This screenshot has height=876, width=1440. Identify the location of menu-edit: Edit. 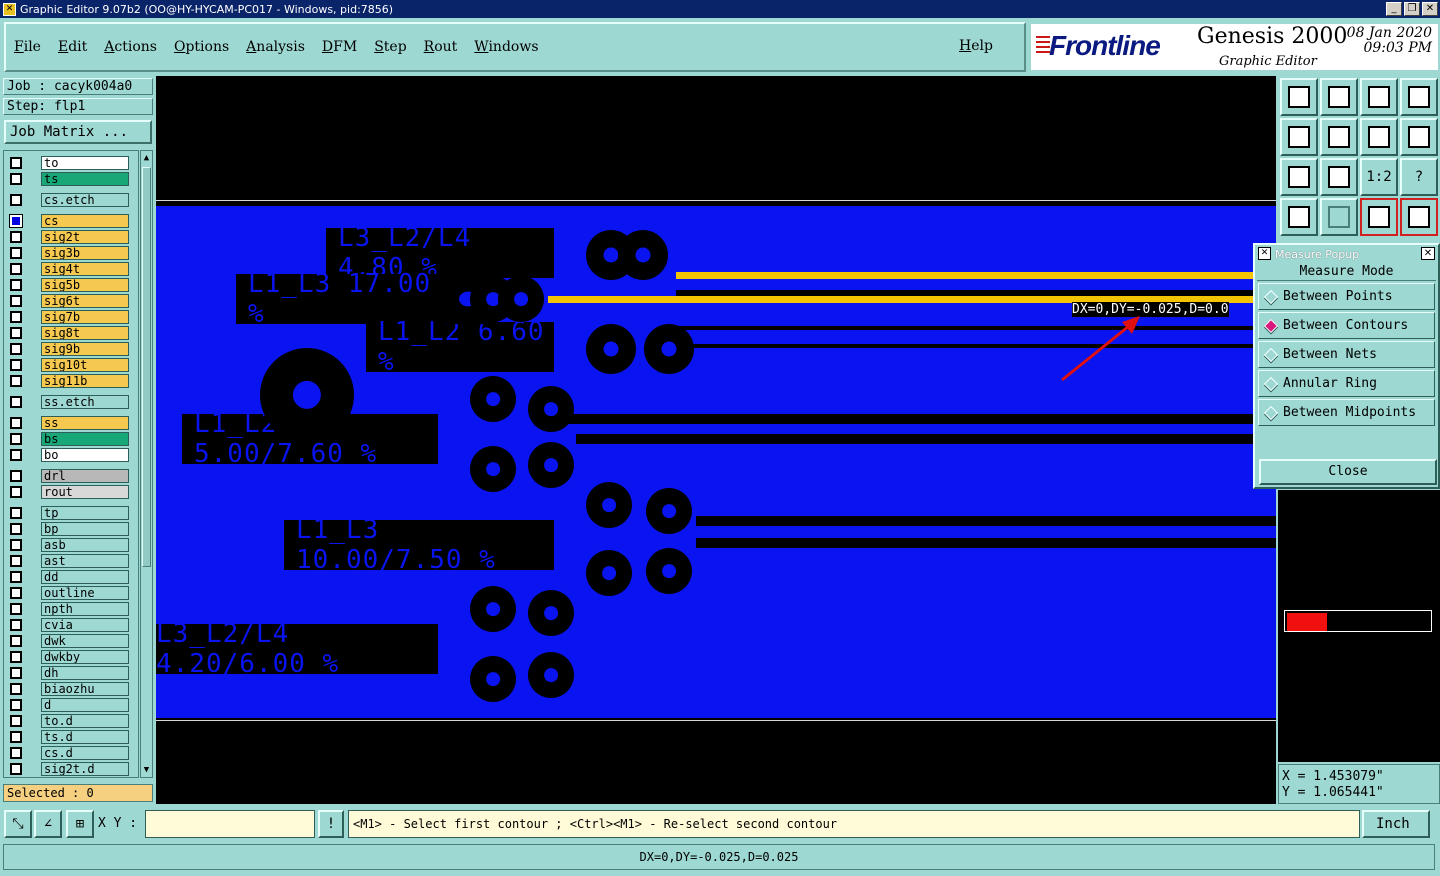
(72, 47).